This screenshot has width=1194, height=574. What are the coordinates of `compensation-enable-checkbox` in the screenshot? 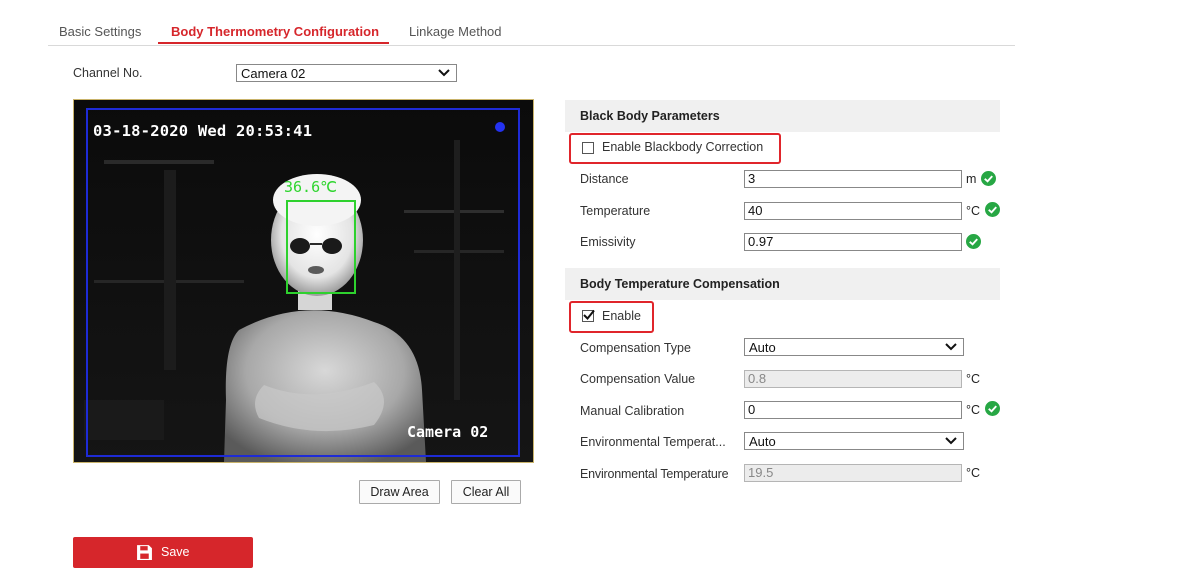 It's located at (588, 315).